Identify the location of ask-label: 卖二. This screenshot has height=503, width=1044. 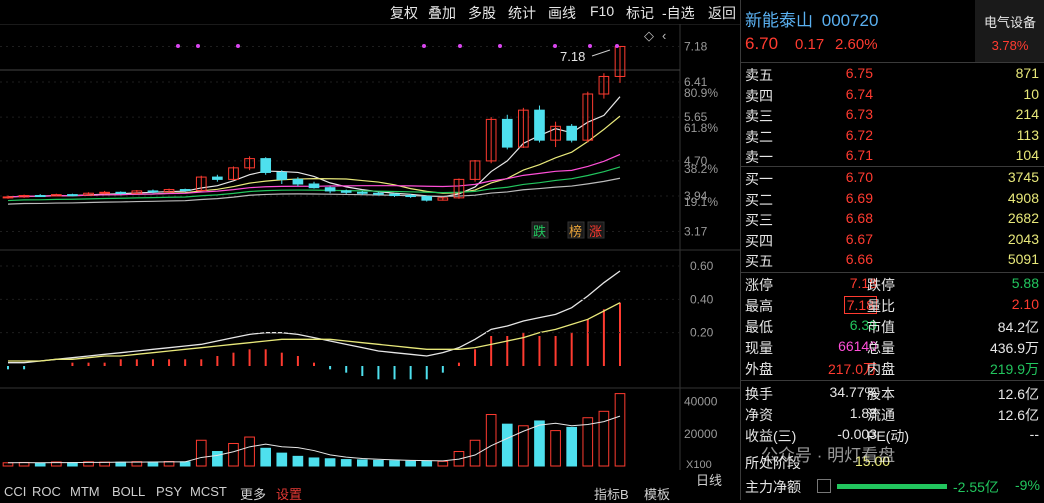
(759, 136).